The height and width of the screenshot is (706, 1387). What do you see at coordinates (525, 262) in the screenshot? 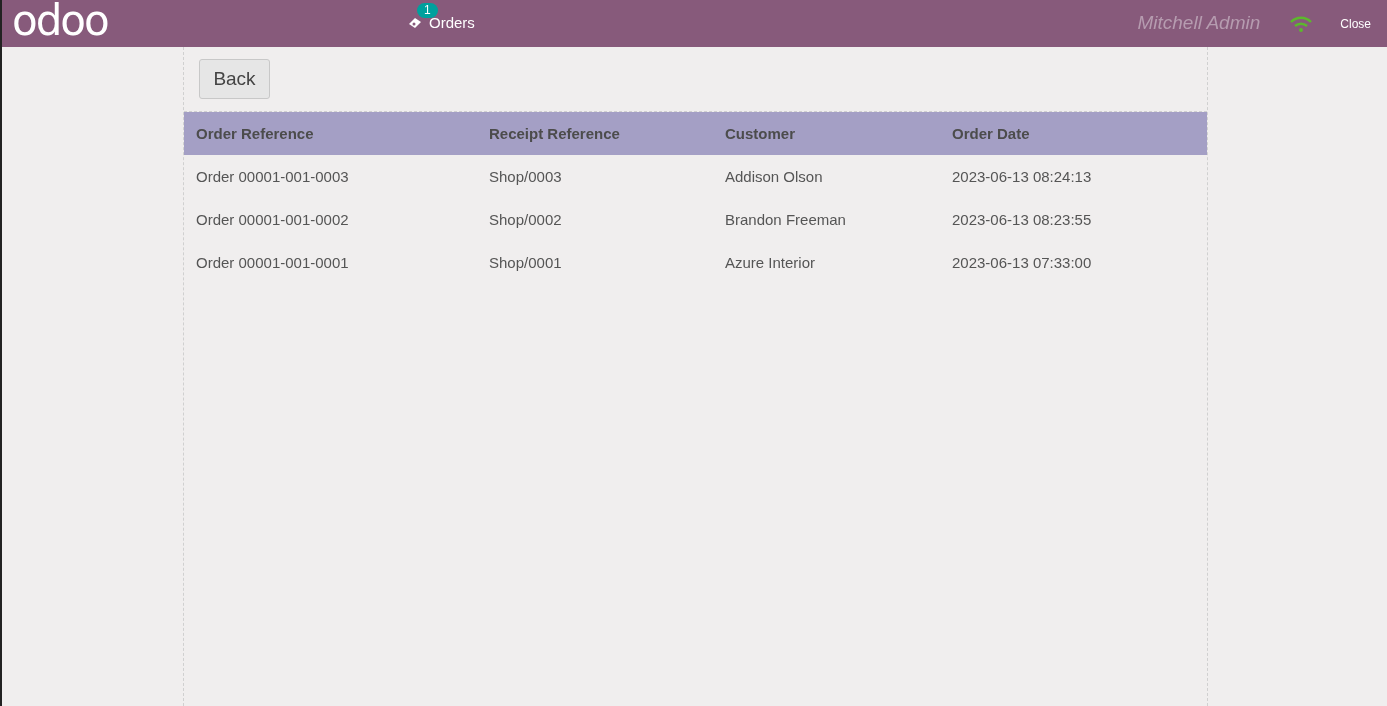
I see `table-cell: Shop/0001` at bounding box center [525, 262].